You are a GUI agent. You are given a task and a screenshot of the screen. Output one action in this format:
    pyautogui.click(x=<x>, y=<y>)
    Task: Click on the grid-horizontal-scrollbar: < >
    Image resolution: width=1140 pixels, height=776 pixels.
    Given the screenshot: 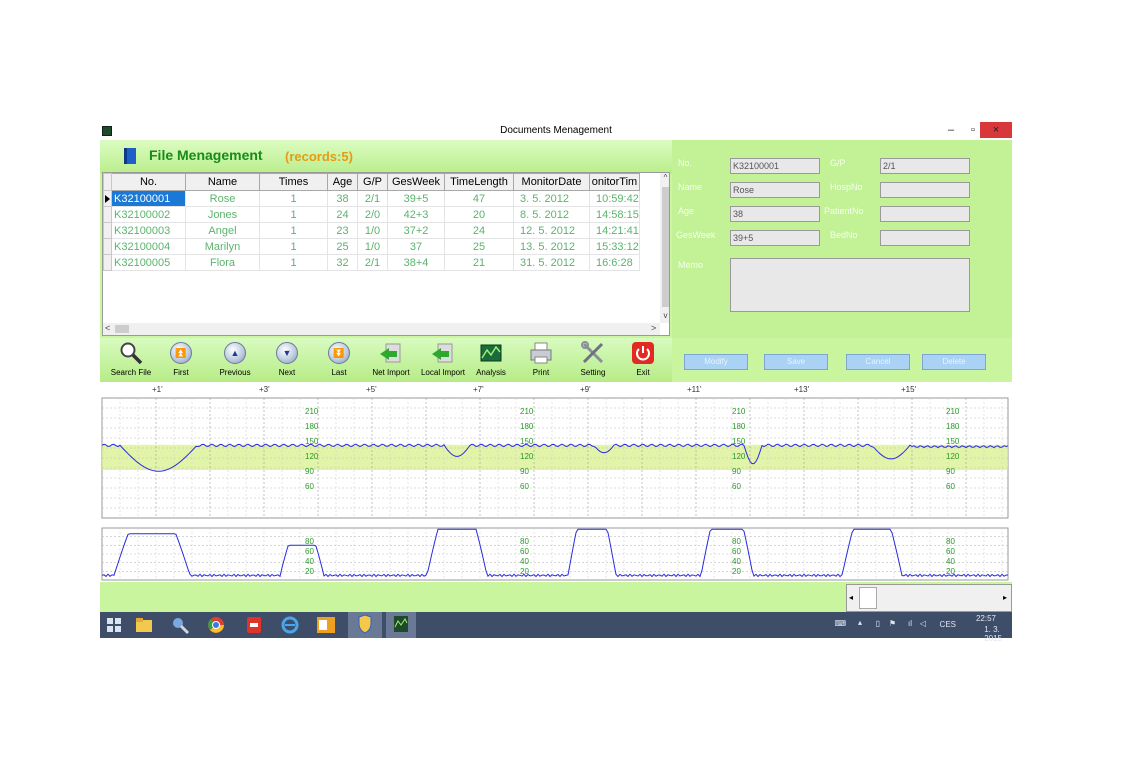 What is the action you would take?
    pyautogui.click(x=381, y=329)
    